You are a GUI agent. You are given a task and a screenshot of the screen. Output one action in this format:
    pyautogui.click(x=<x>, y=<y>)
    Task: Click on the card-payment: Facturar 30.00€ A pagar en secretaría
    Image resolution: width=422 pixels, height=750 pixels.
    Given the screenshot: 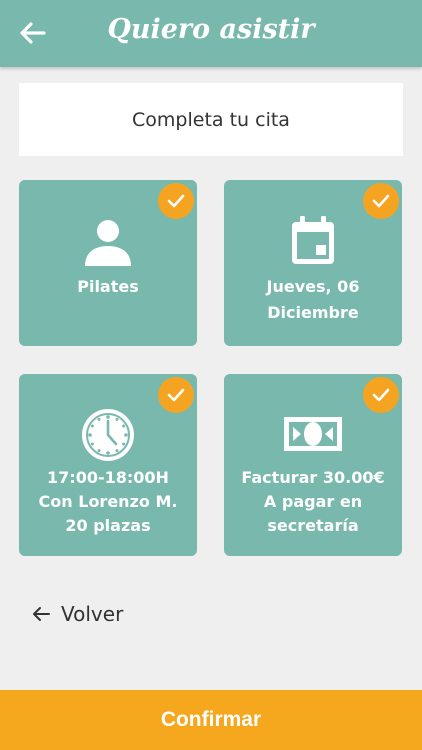 What is the action you would take?
    pyautogui.click(x=313, y=465)
    